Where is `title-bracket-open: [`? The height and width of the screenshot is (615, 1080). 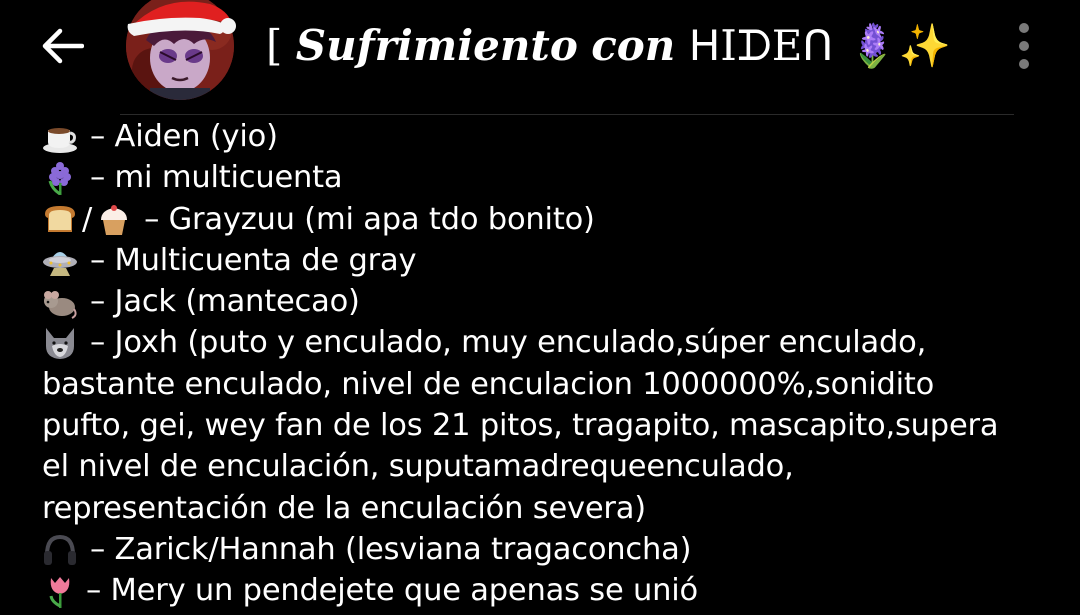
title-bracket-open: [ is located at coordinates (281, 45).